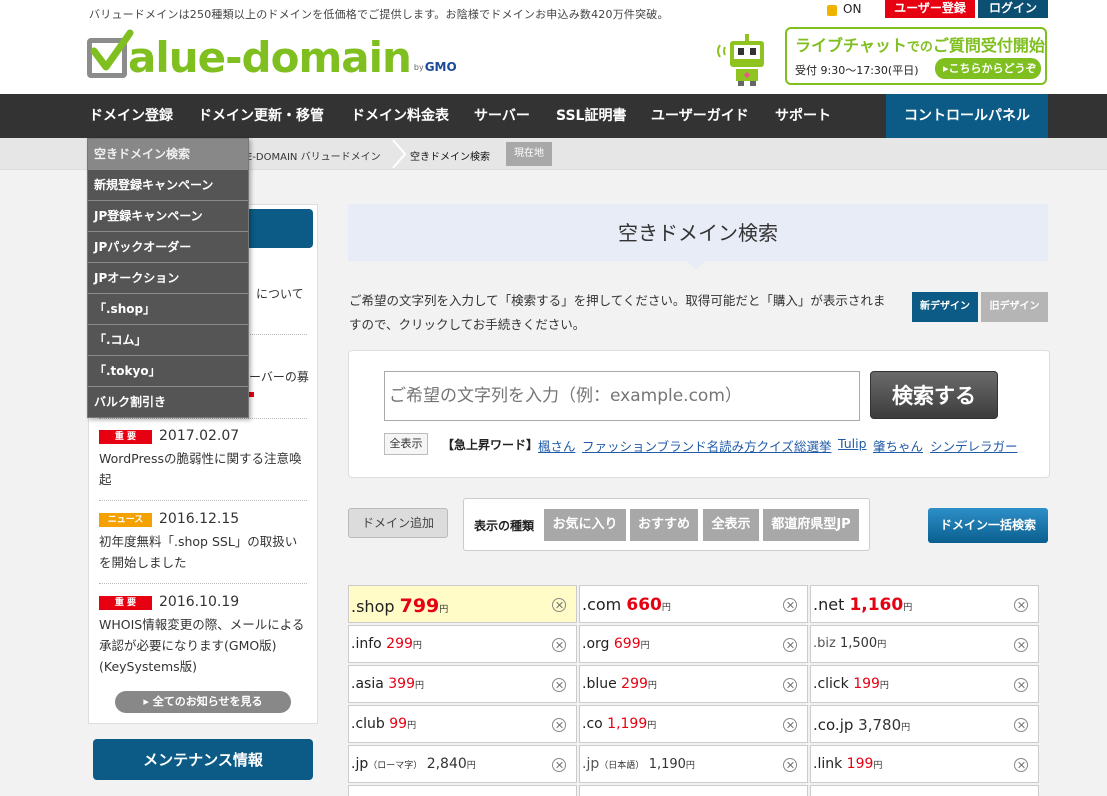  I want to click on register-button: ユーザー登録, so click(930, 9).